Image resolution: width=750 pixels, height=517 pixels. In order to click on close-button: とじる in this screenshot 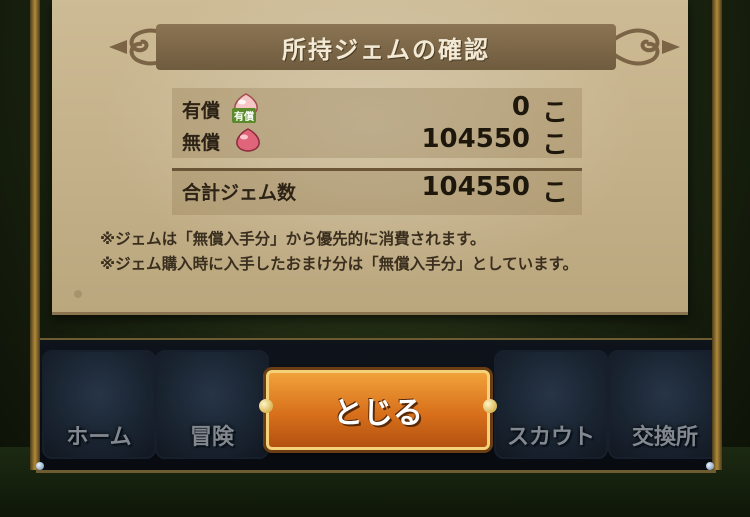, I will do `click(378, 410)`.